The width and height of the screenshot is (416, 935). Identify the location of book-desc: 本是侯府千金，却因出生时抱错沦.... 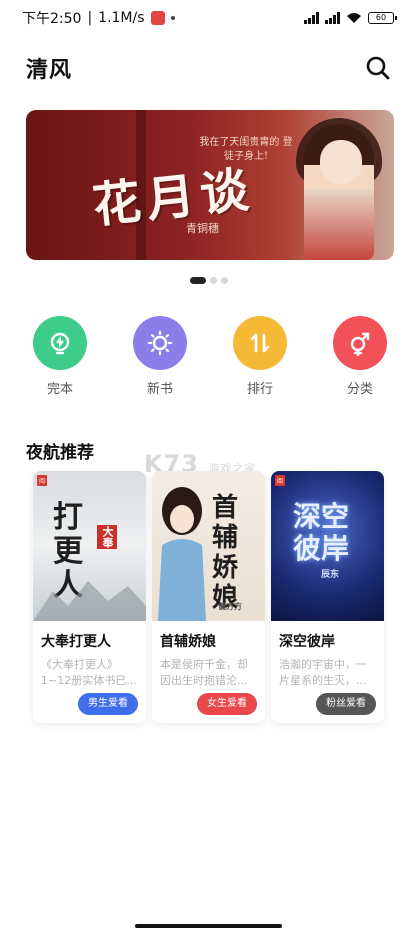
(204, 672).